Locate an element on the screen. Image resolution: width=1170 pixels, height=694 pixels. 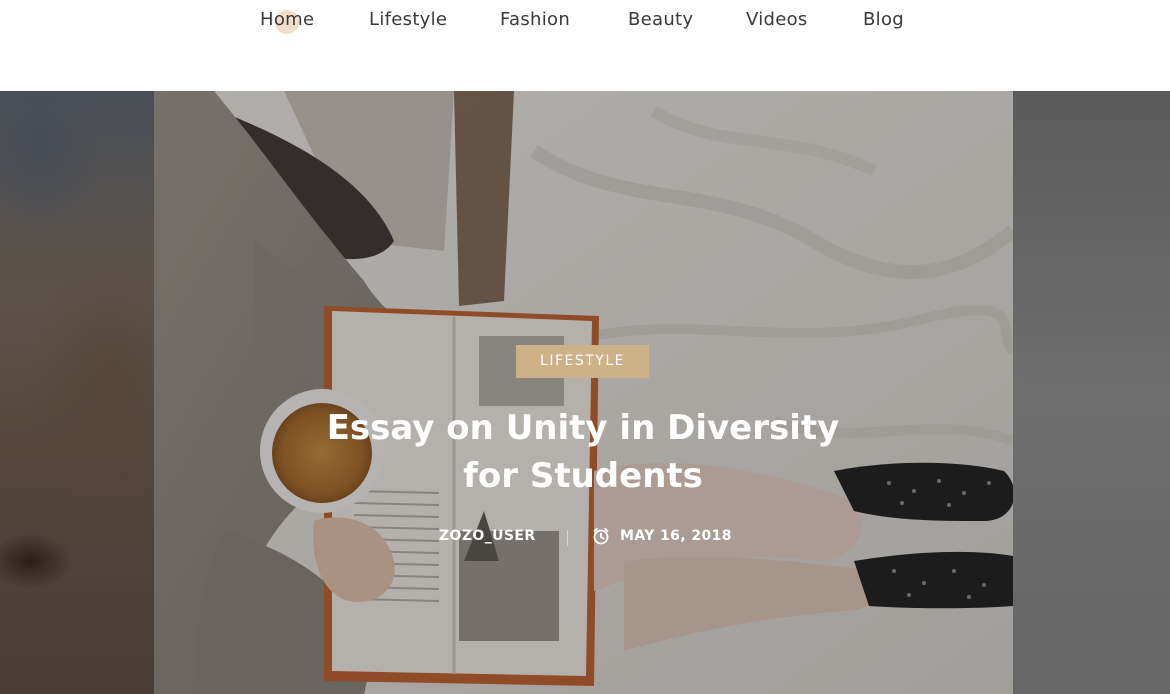
nav-item-label: Home is located at coordinates (287, 19).